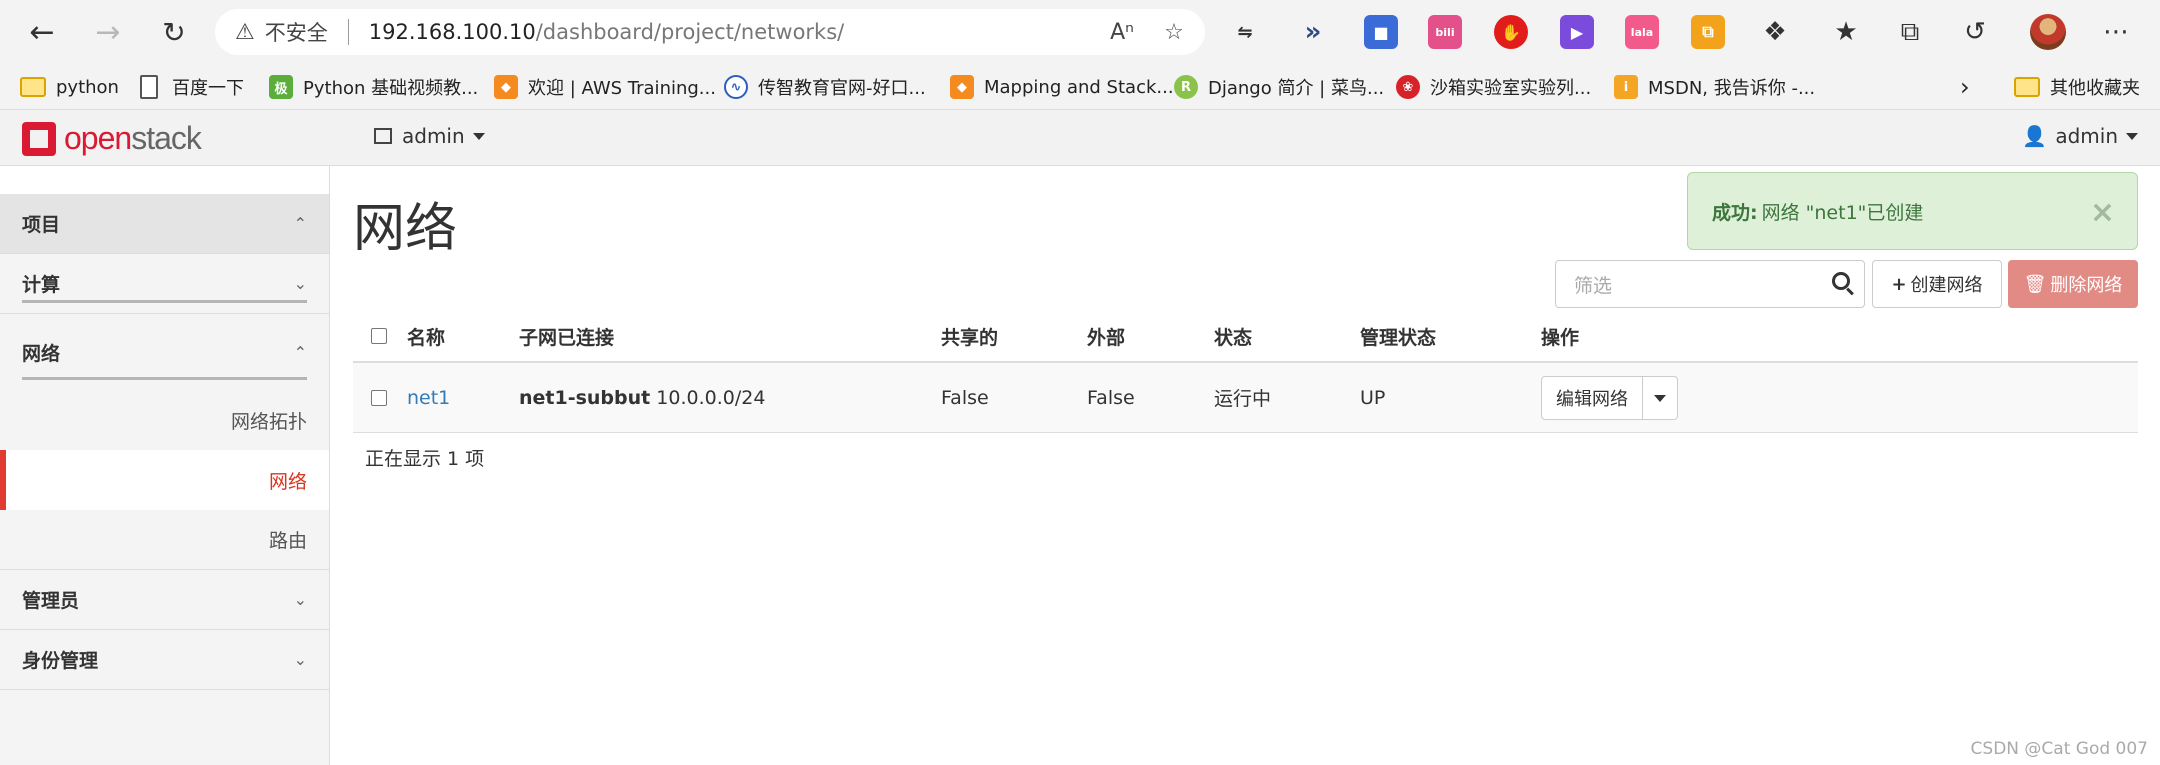 The width and height of the screenshot is (2160, 765). What do you see at coordinates (2132, 136) in the screenshot?
I see `caret-down-icon` at bounding box center [2132, 136].